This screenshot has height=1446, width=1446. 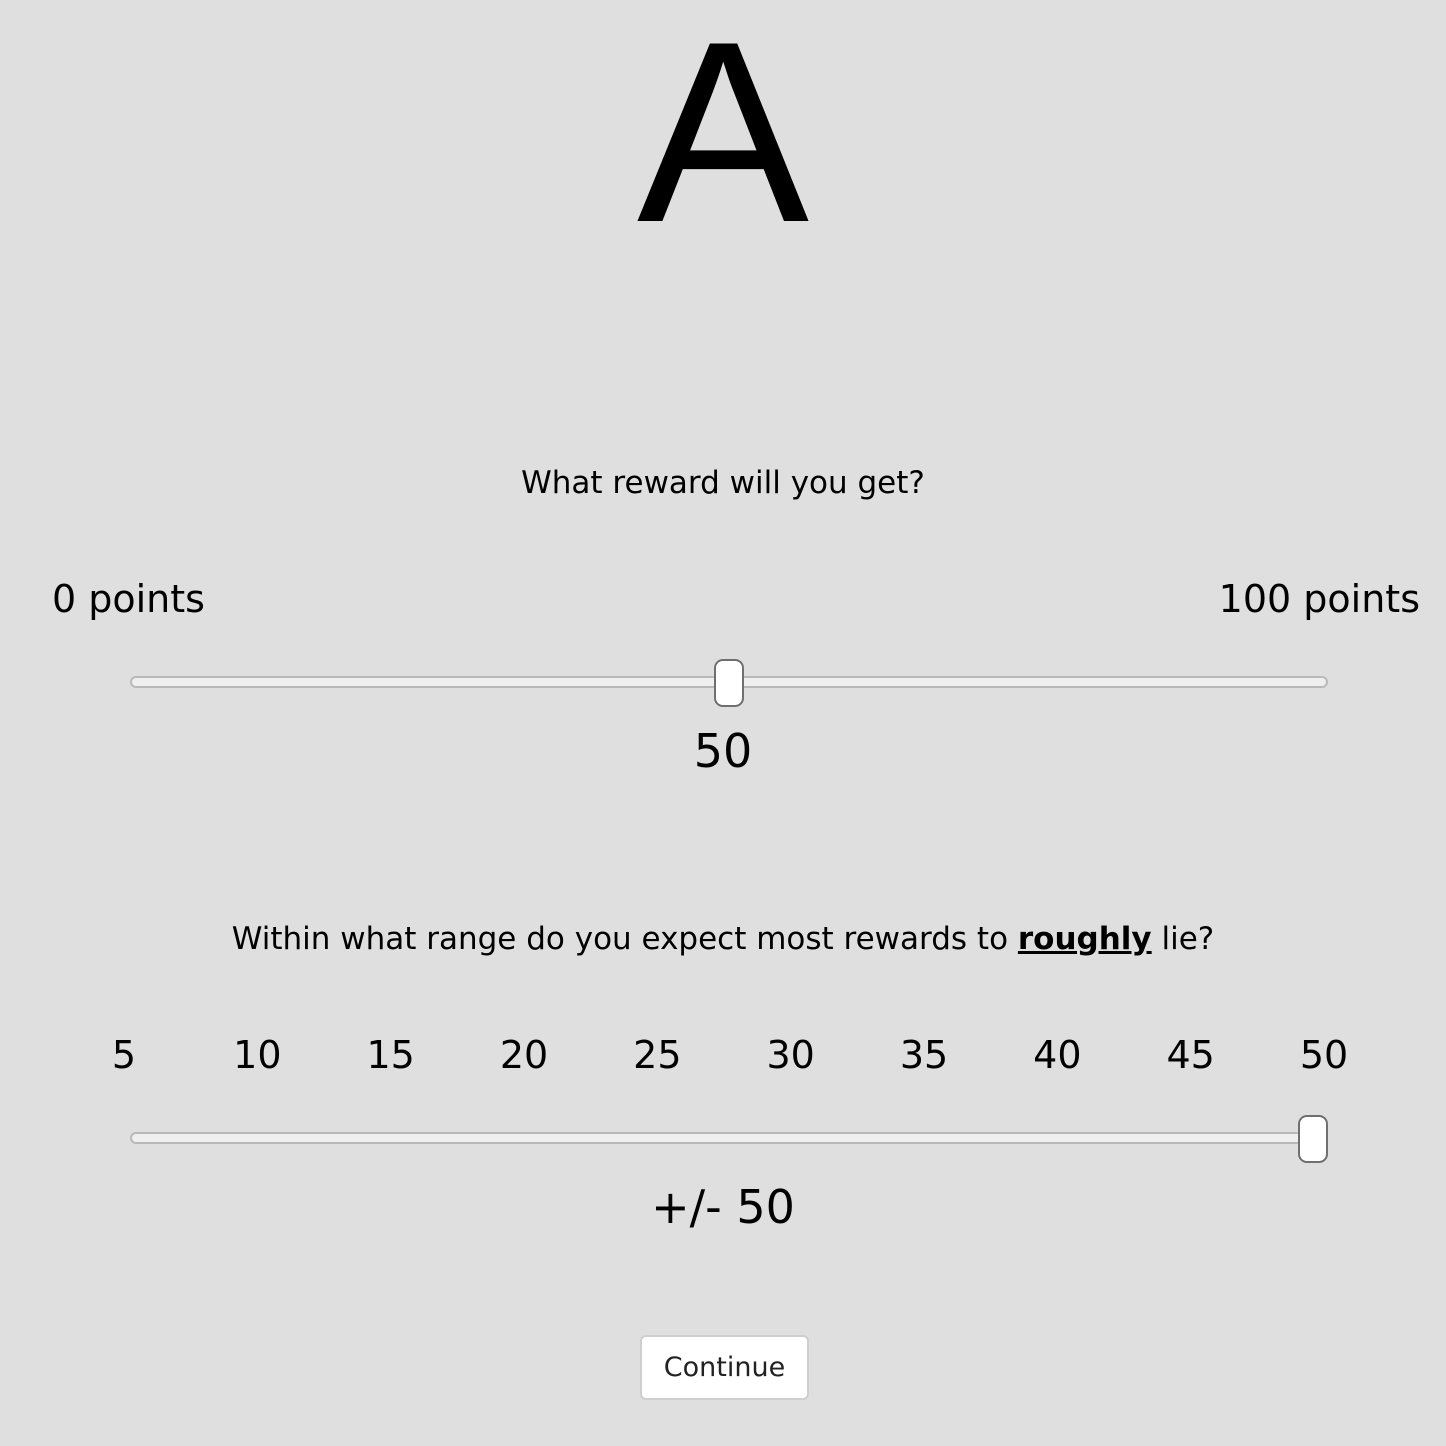 I want to click on stimulus-letter: A, so click(x=723, y=138).